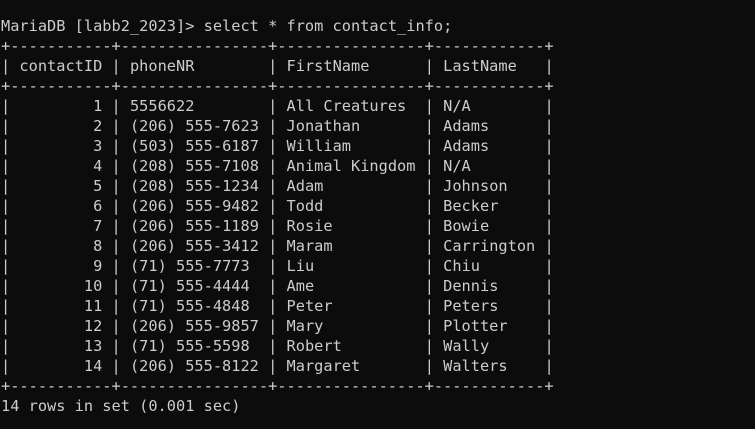 The height and width of the screenshot is (429, 755). I want to click on table-cell: 11, so click(93, 306).